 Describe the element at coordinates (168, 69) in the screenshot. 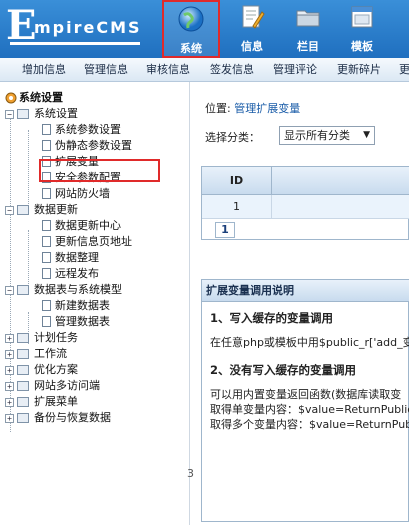

I see `subnav-review-info: 审核信息` at that location.